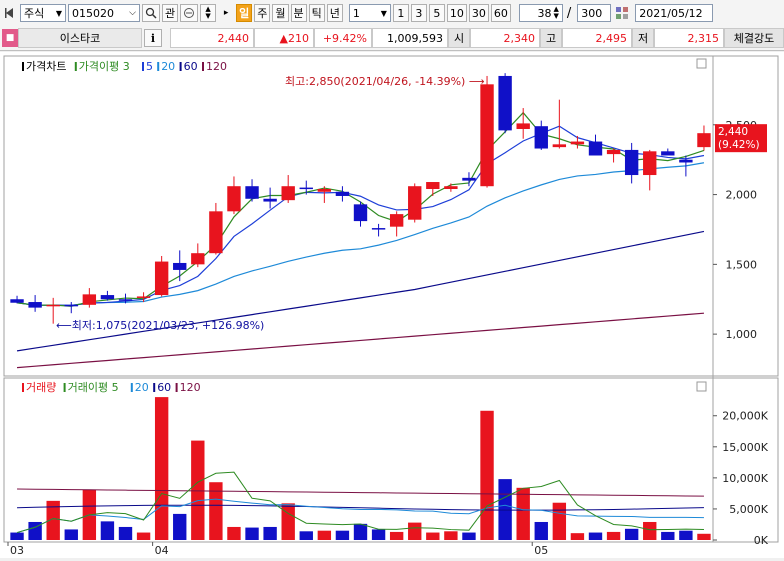  I want to click on grid-icon, so click(622, 13).